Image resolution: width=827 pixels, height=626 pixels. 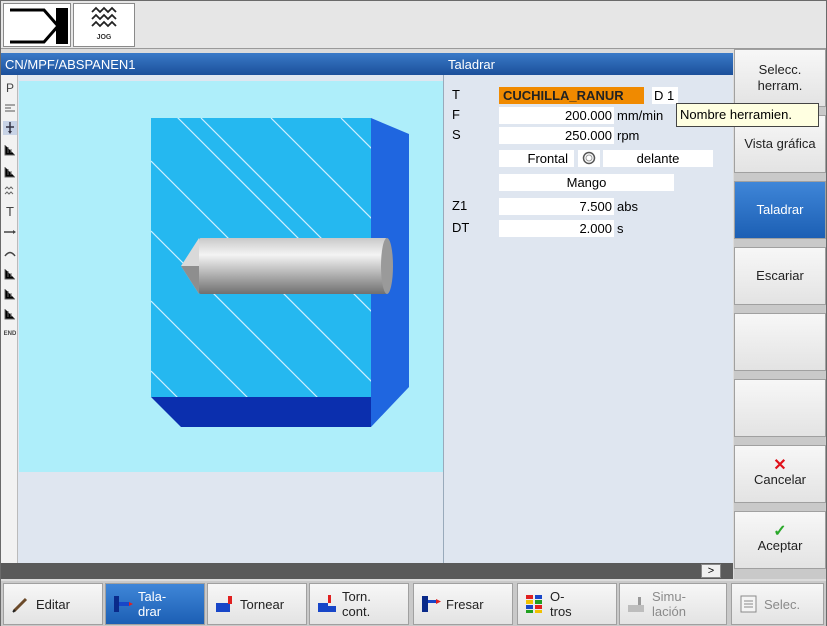 I want to click on edit-label: Editar, so click(x=53, y=604).